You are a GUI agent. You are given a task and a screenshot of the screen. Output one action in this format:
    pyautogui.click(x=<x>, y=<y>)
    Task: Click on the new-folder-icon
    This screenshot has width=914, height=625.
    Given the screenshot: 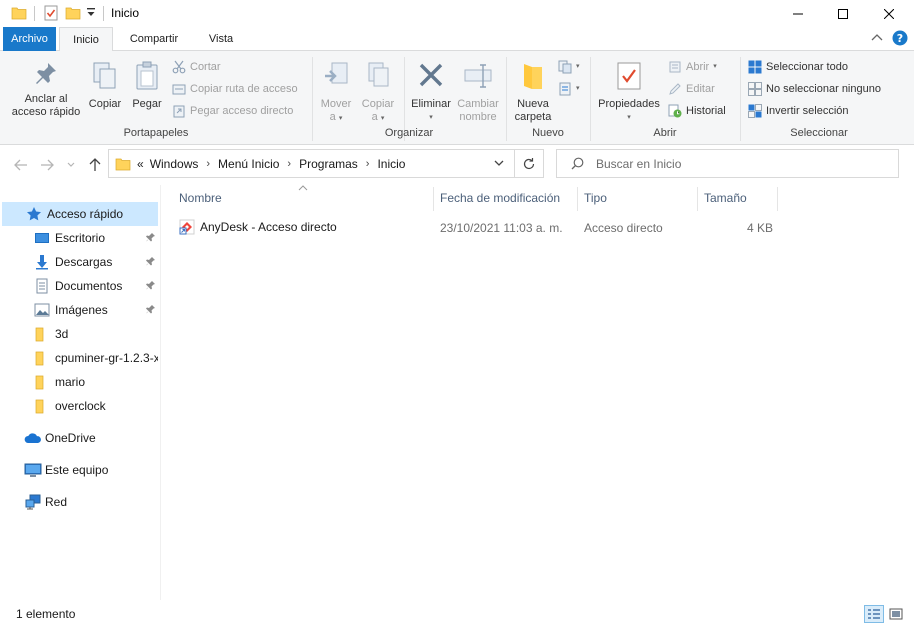 What is the action you would take?
    pyautogui.click(x=73, y=13)
    